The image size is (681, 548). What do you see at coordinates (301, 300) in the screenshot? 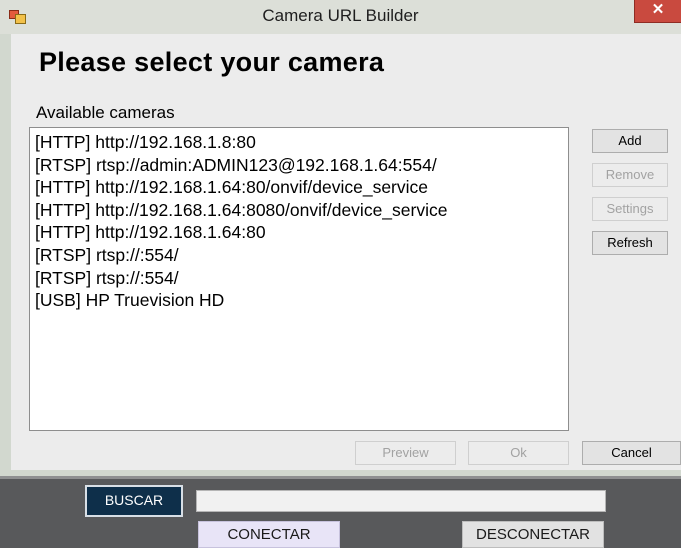
I see `list-item: [USB] HP Truevision HD` at bounding box center [301, 300].